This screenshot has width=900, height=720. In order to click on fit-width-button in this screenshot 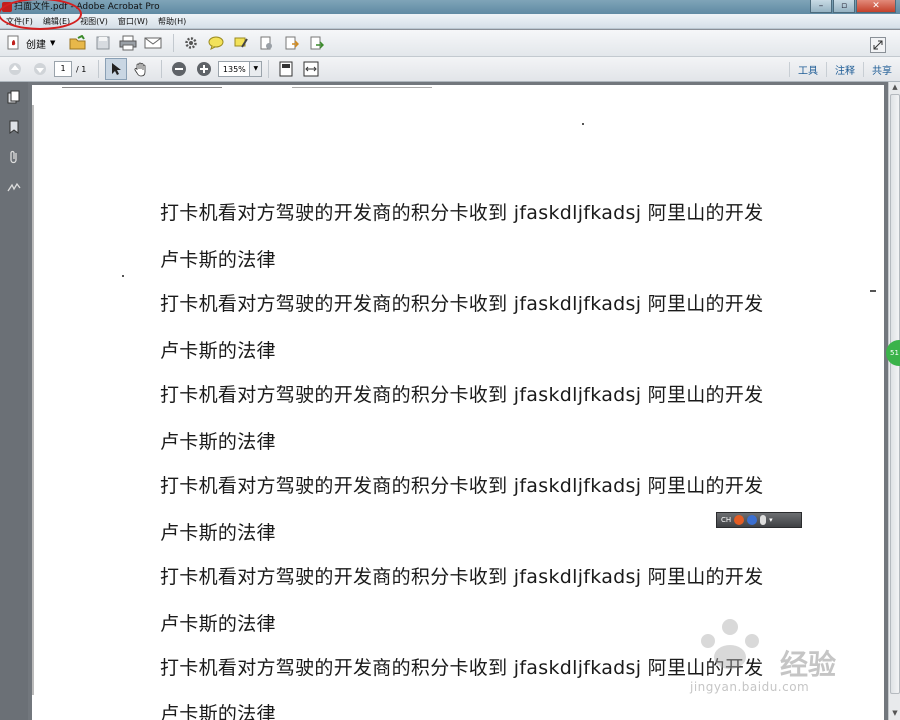, I will do `click(311, 69)`.